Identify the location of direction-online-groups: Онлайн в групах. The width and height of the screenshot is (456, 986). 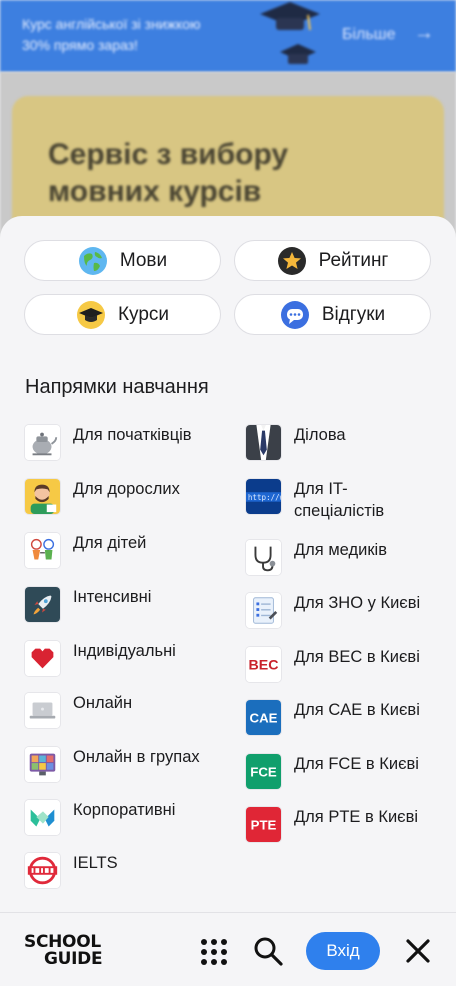
(112, 764).